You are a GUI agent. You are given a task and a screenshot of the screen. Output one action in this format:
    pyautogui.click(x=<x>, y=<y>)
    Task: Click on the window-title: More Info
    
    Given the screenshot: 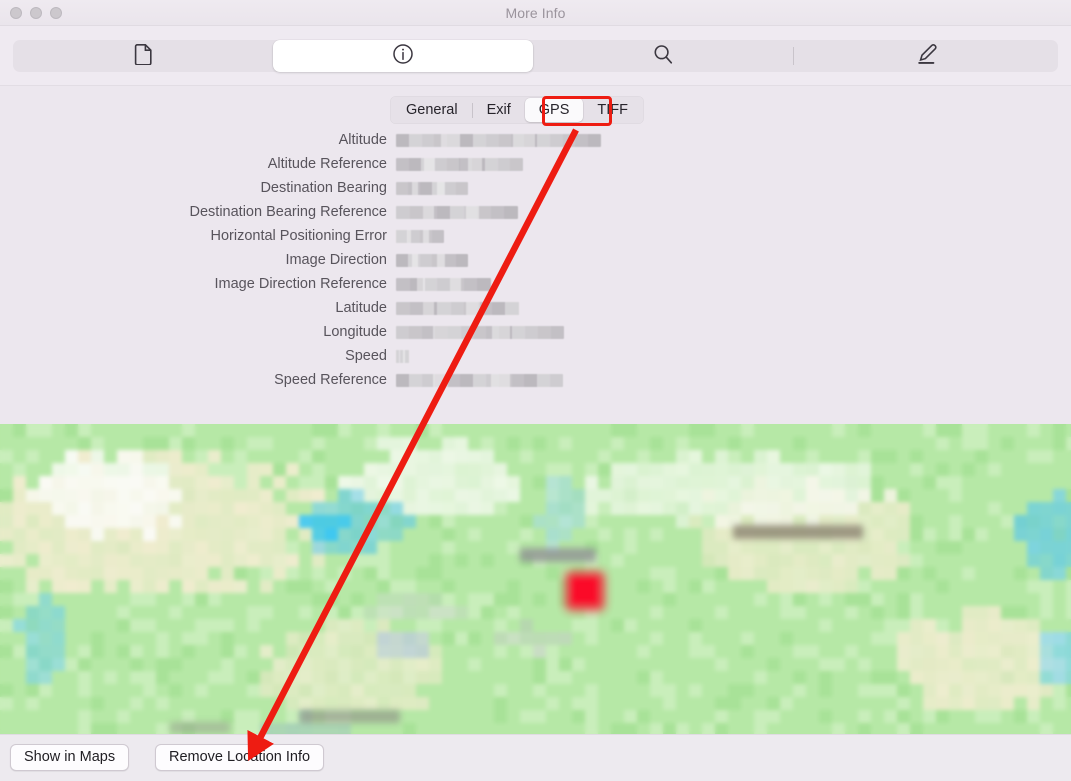 What is the action you would take?
    pyautogui.click(x=535, y=13)
    